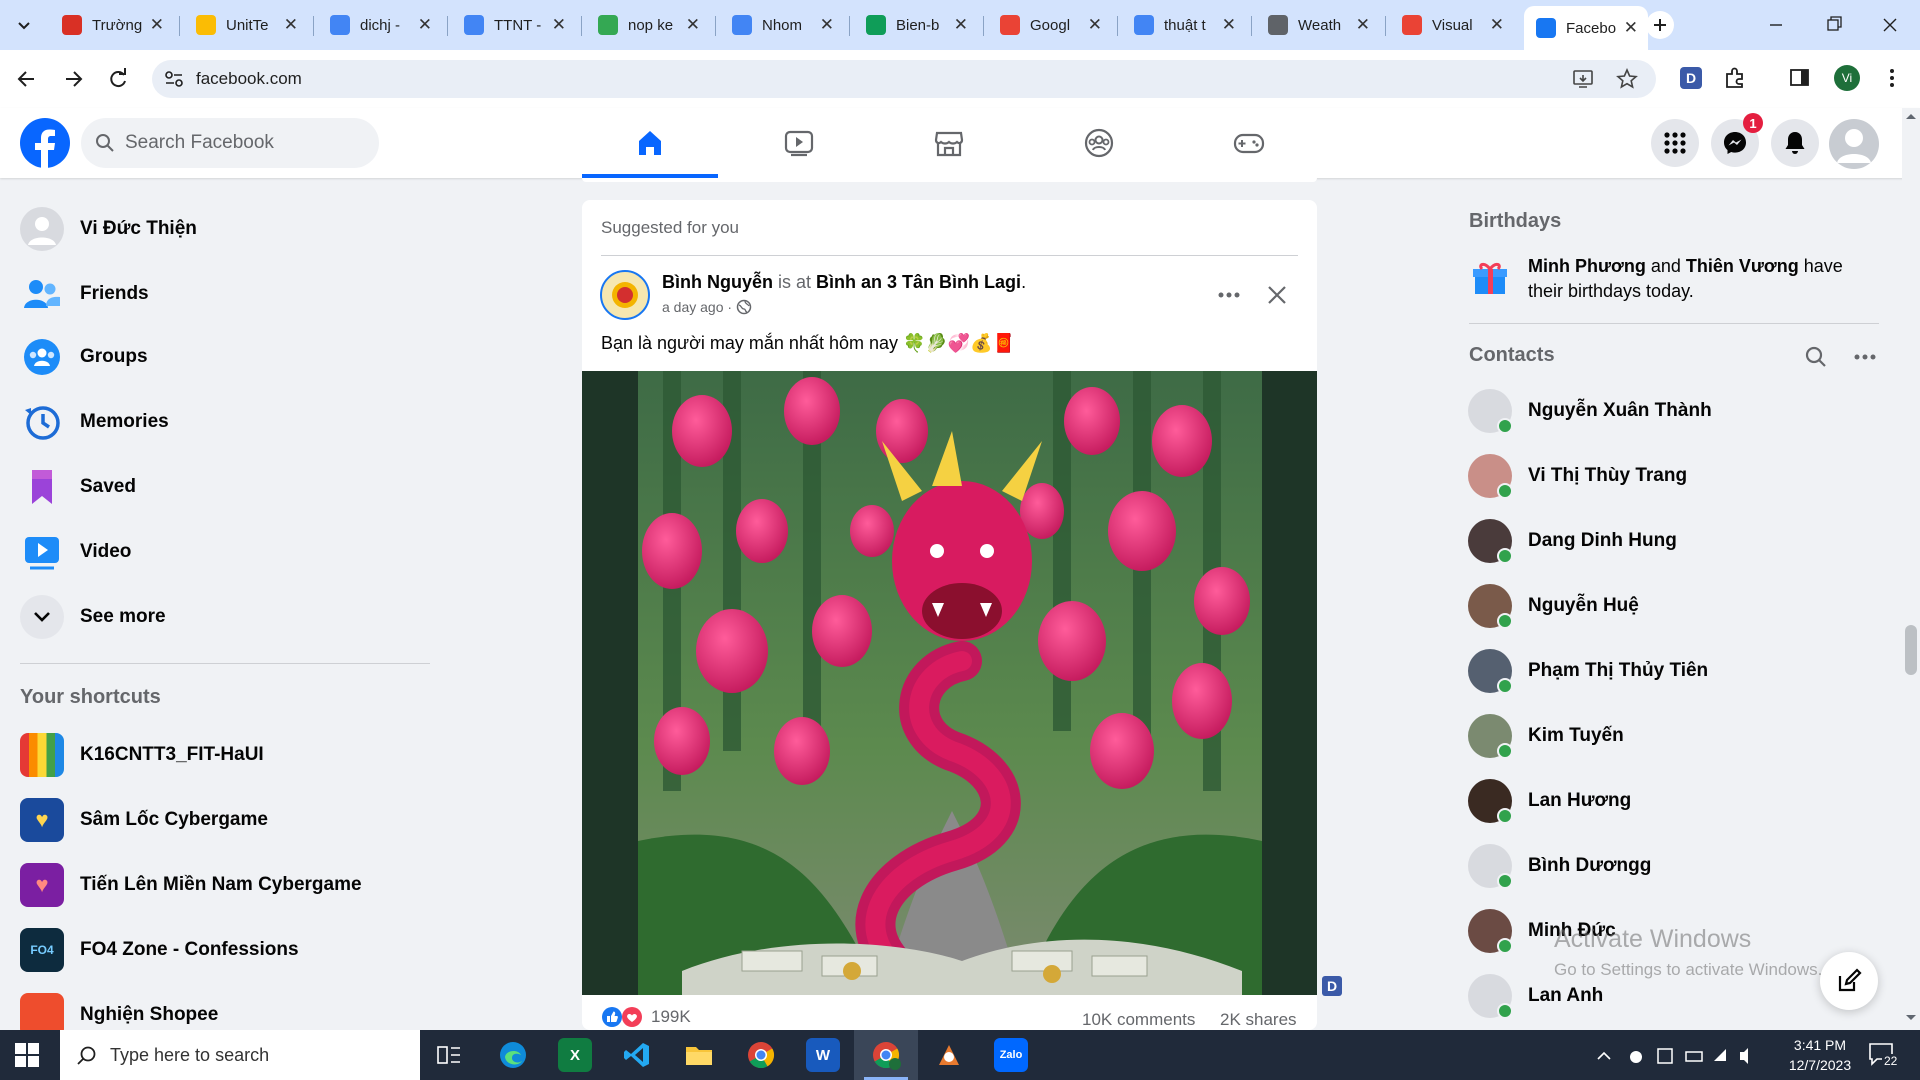  I want to click on browser-tab: Trường ✕, so click(112, 25).